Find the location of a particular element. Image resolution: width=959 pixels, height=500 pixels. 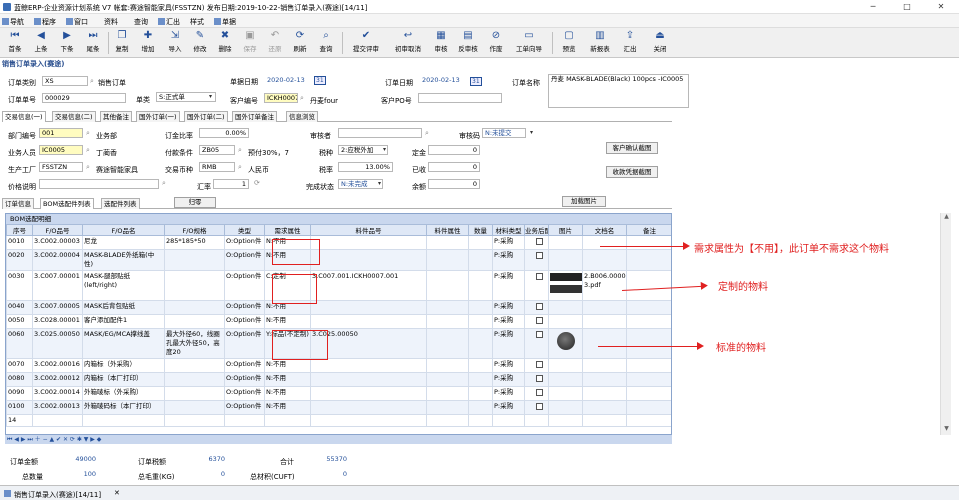

audit-select: N:未提交 is located at coordinates (504, 133).